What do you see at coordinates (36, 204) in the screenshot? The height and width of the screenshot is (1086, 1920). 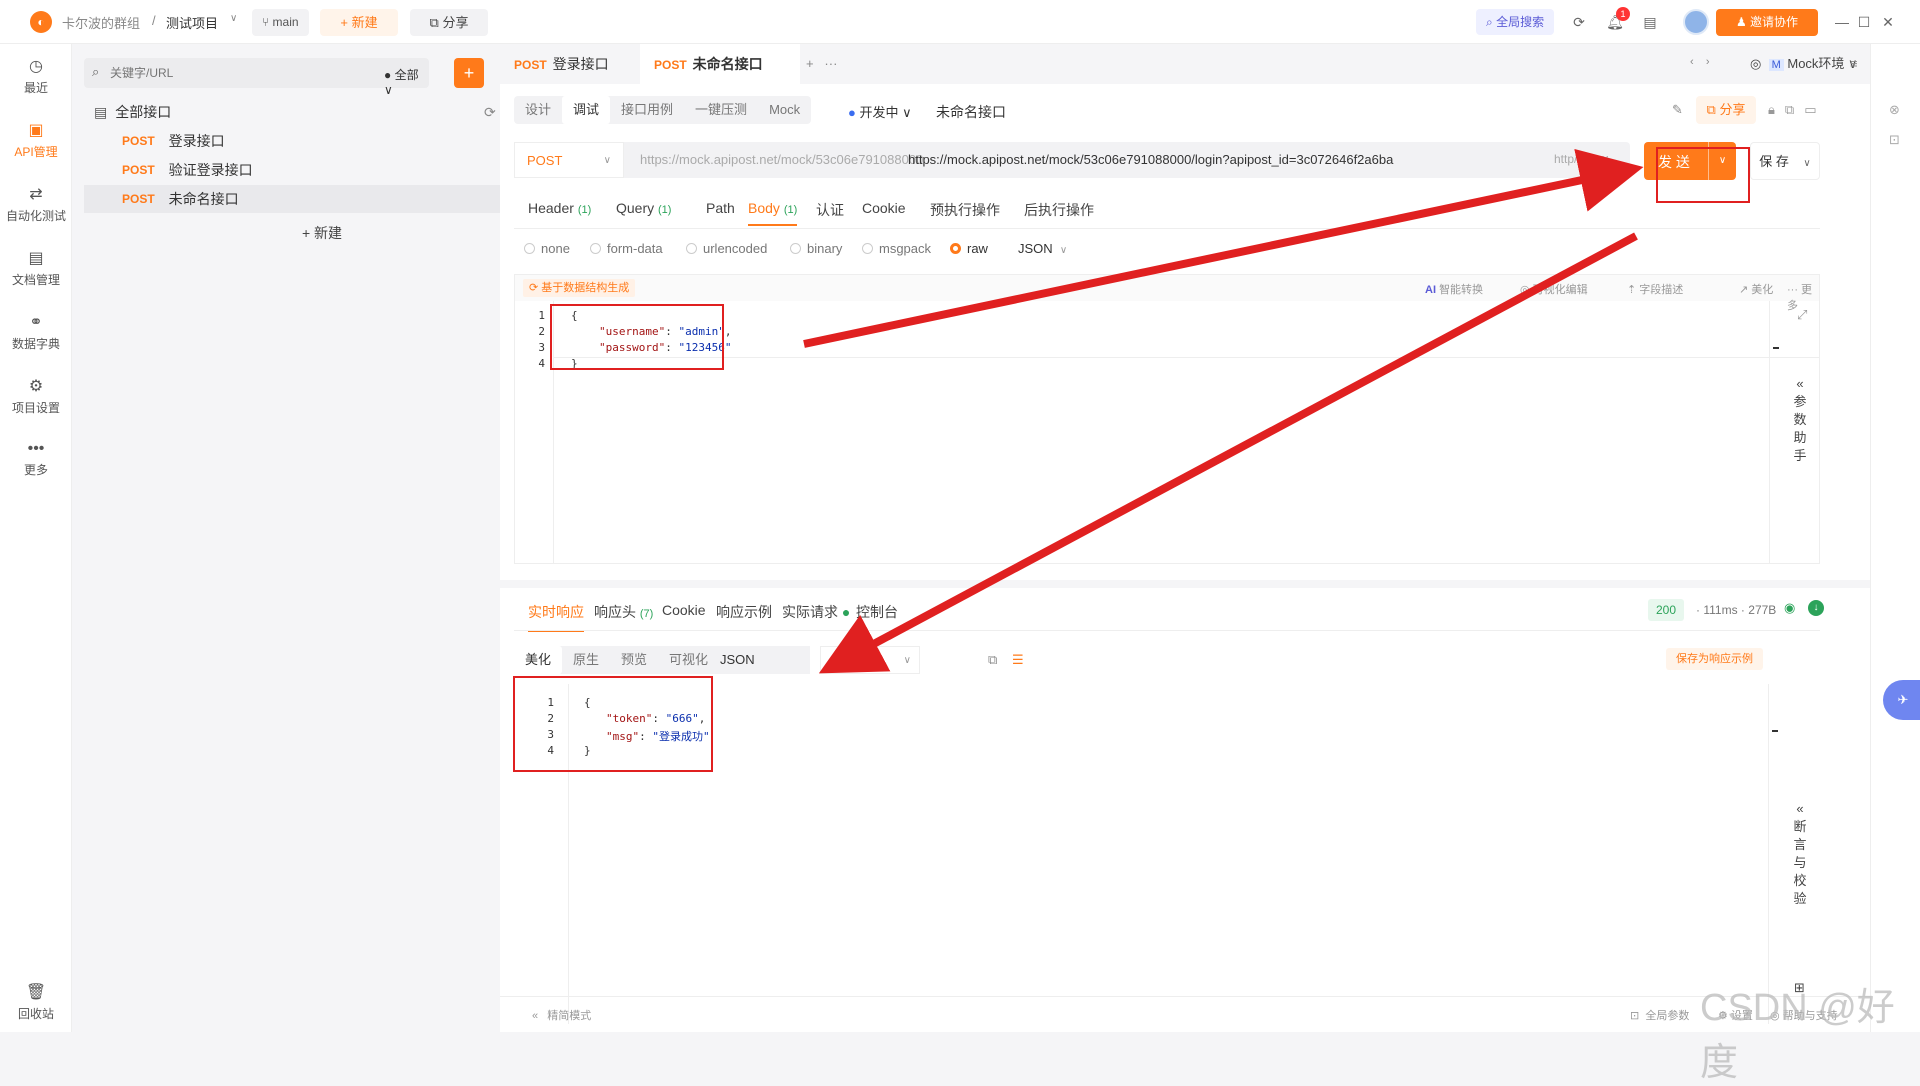 I see `rail-item-automation: ⇄ 自动化测试` at bounding box center [36, 204].